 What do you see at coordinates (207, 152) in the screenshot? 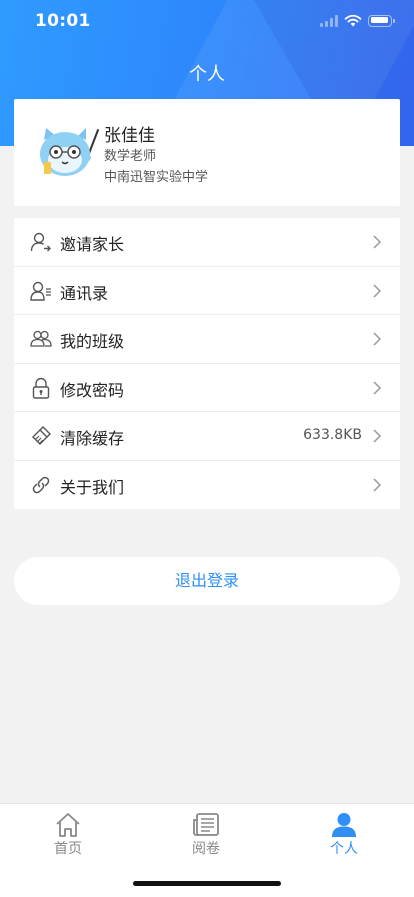
I see `profile-card: 张佳佳 数学老师 中南迅智实验中学` at bounding box center [207, 152].